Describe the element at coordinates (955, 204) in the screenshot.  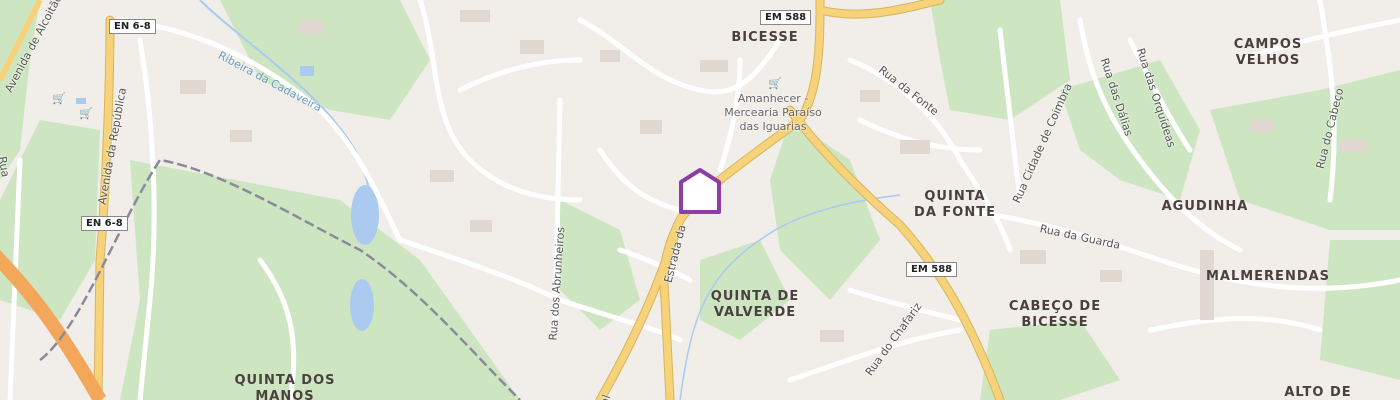
I see `place-quinta-da-fonte: QUINTA DA FONTE` at that location.